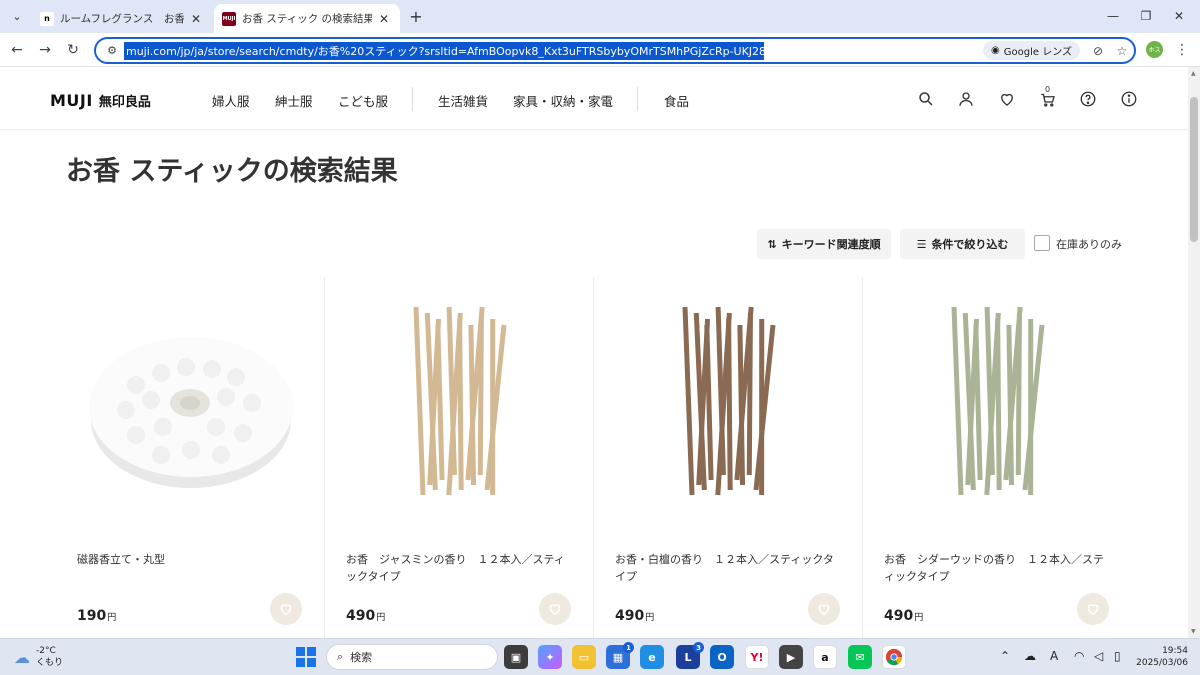  Describe the element at coordinates (1175, 651) in the screenshot. I see `clock-time: 19:54` at that location.